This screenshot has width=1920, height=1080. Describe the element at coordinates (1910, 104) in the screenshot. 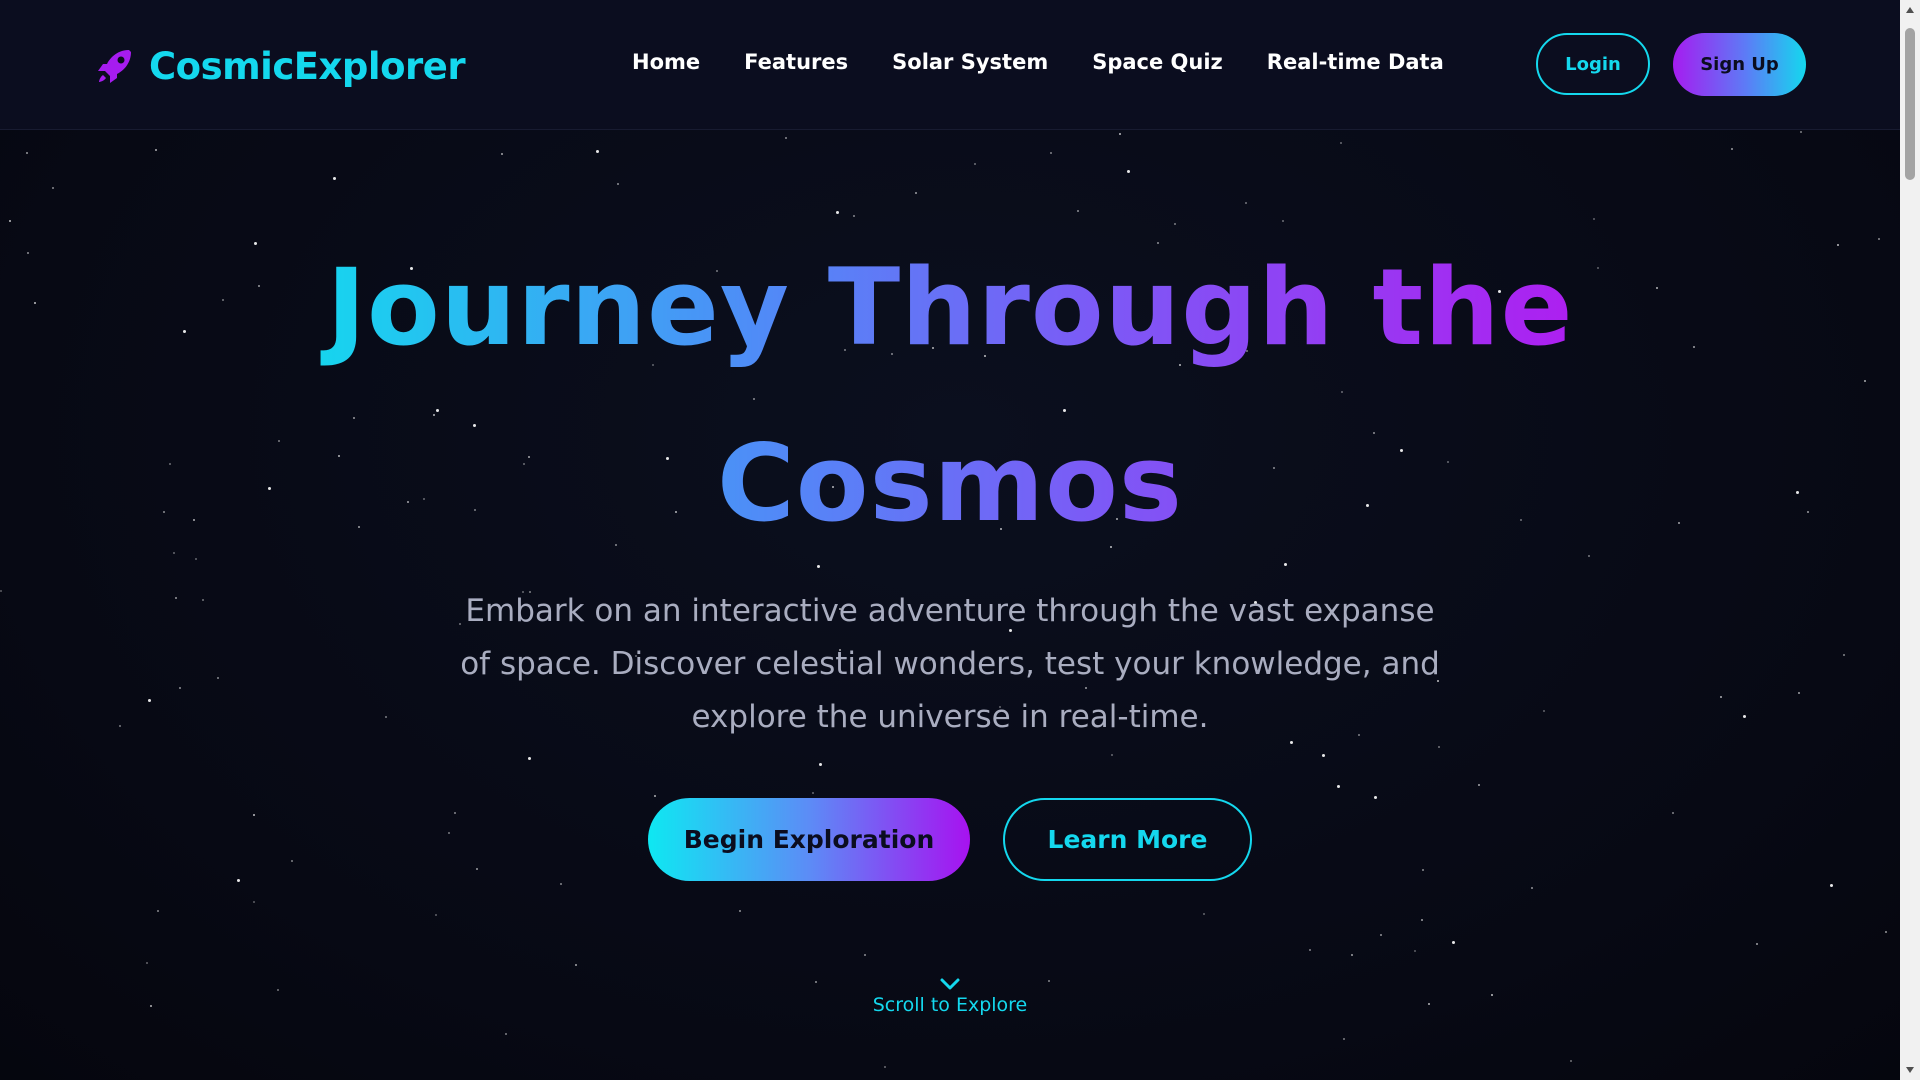

I see `scrollbar-thumb` at that location.